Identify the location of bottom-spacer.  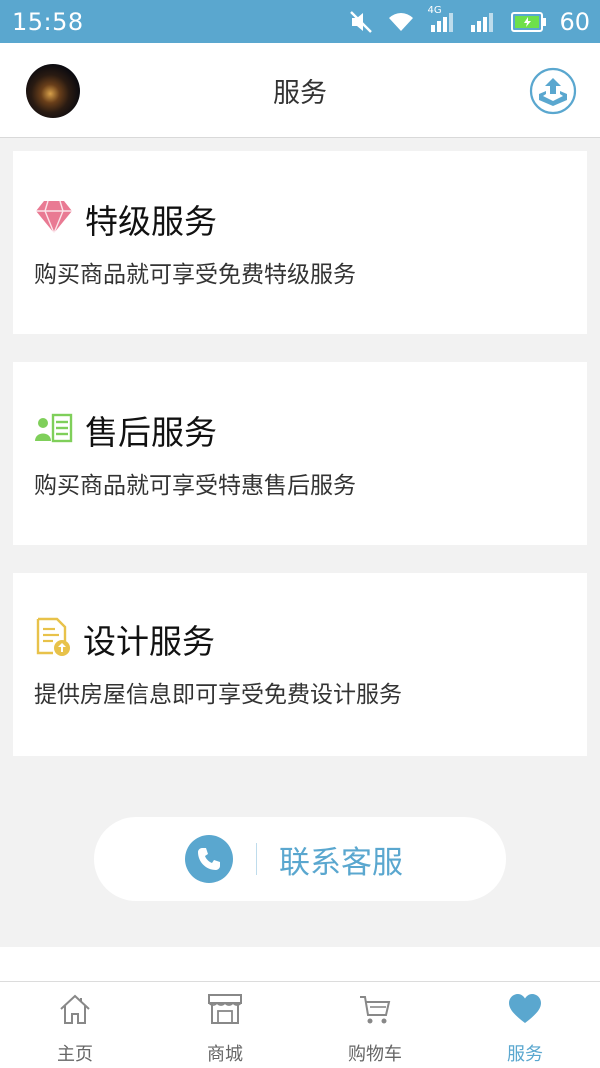
(300, 964).